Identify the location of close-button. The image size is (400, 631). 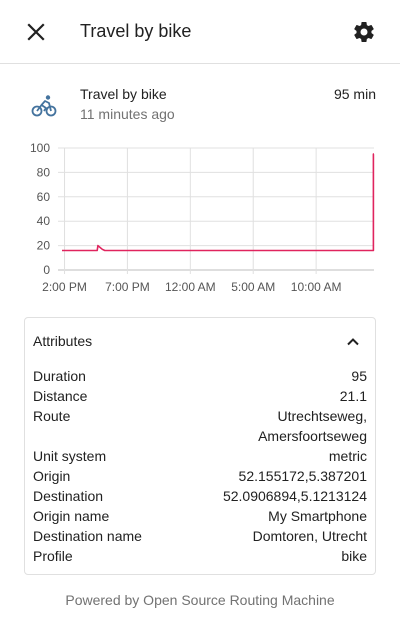
(36, 32).